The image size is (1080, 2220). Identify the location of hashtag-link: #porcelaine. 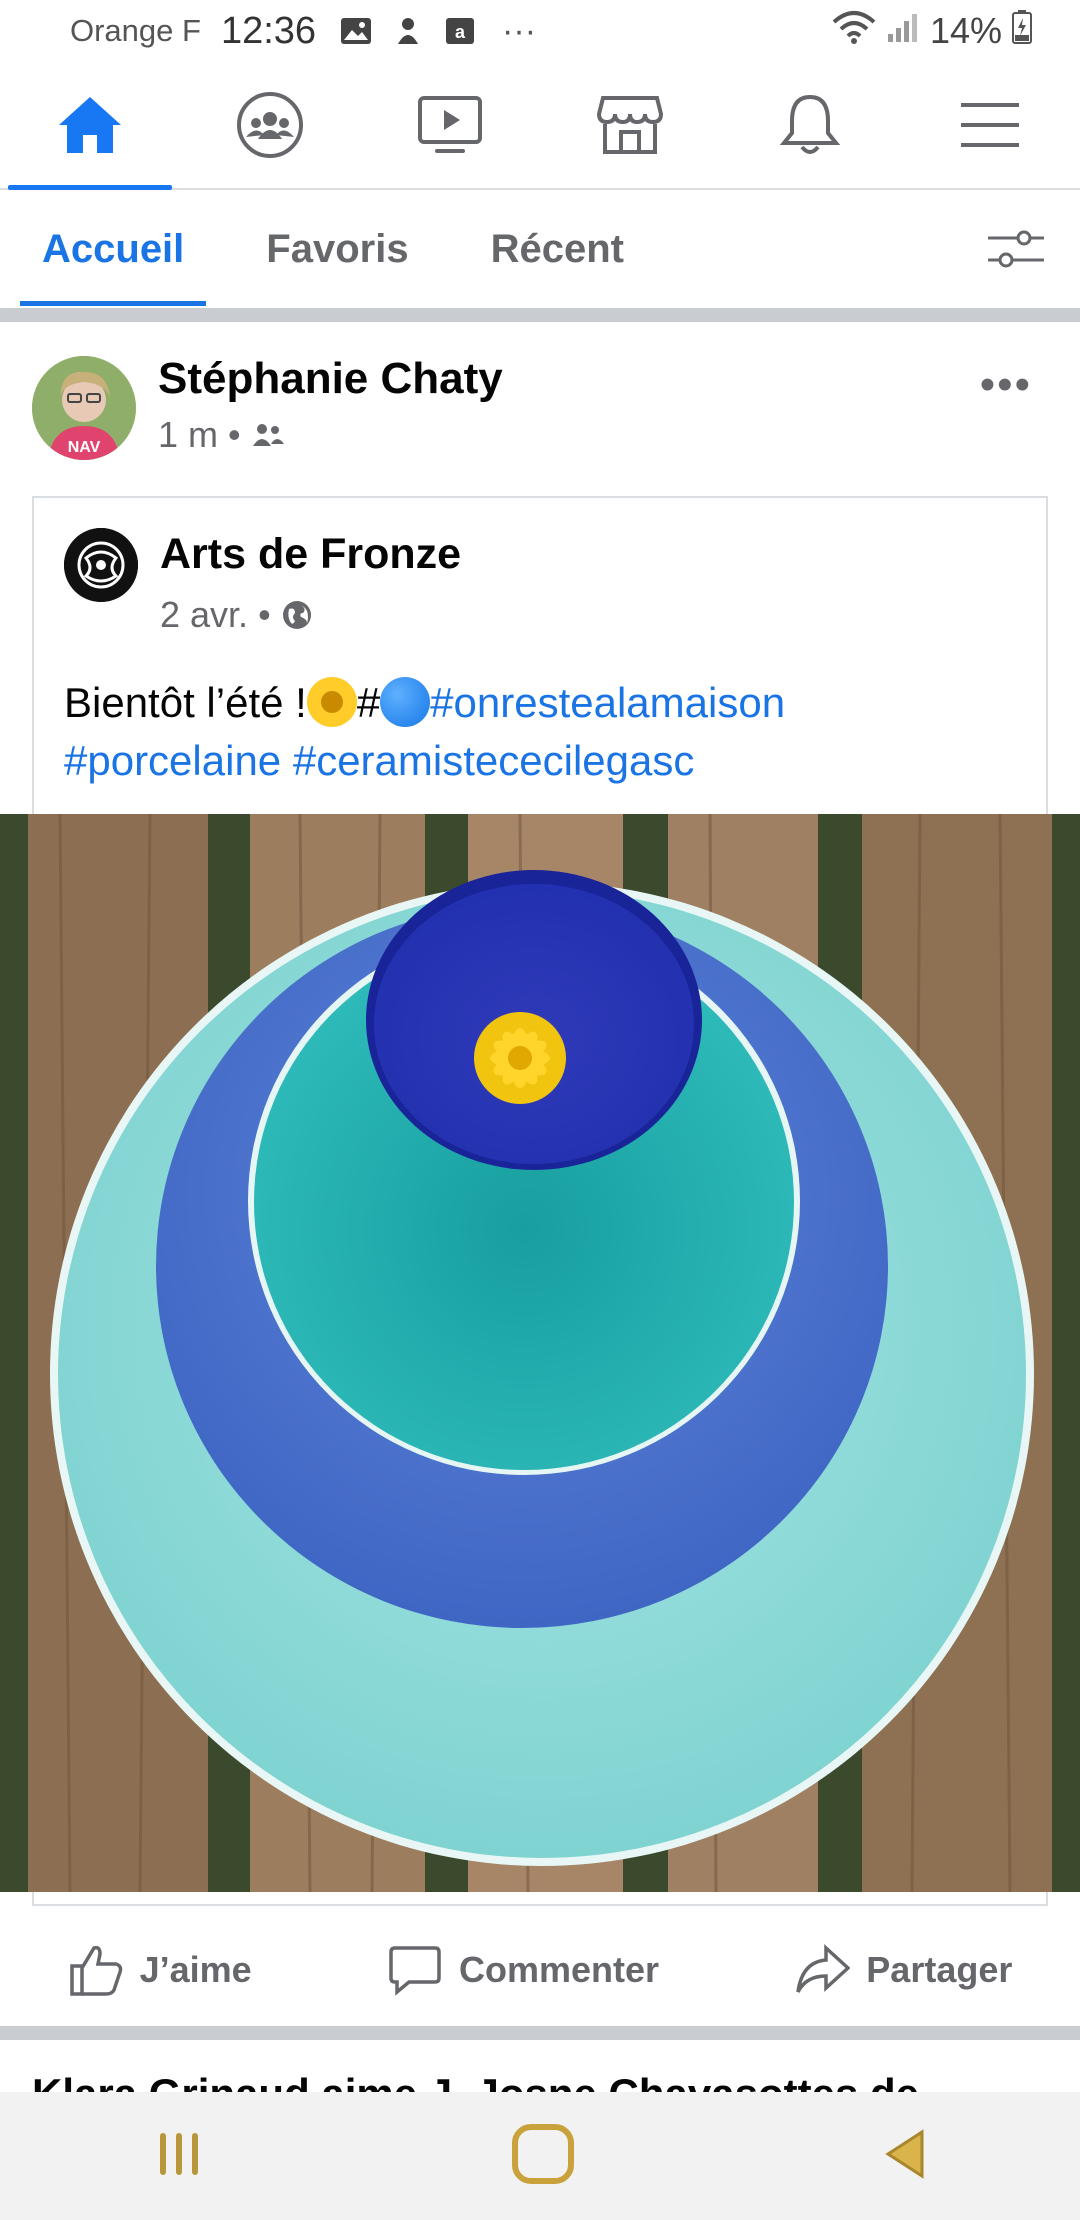
(172, 760).